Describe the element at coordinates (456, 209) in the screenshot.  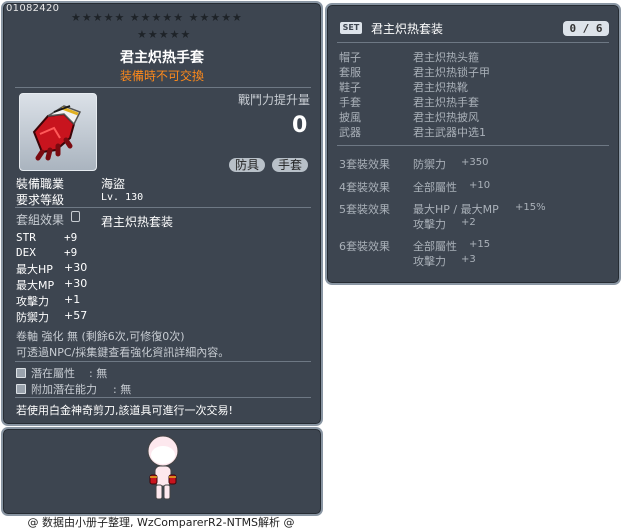
I see `set-effect-name: 最大HP / 最大MP` at that location.